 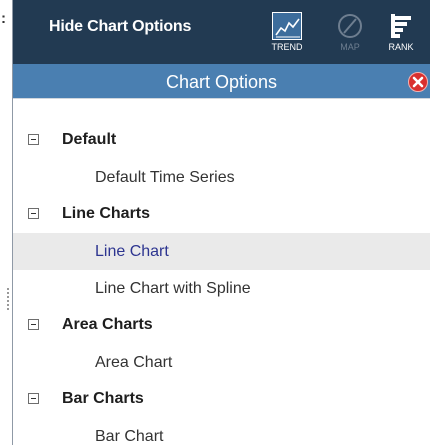 I want to click on group-label: Line Charts, so click(x=106, y=213).